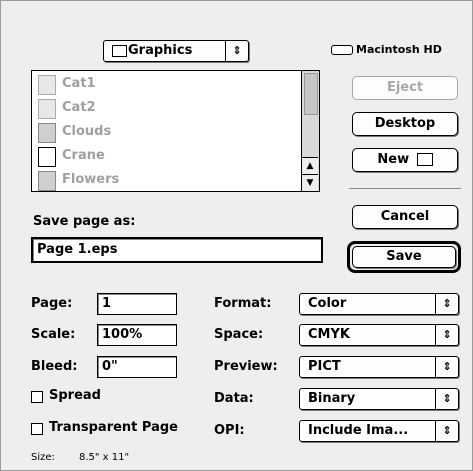 This screenshot has width=473, height=471. I want to click on divider, so click(405, 188).